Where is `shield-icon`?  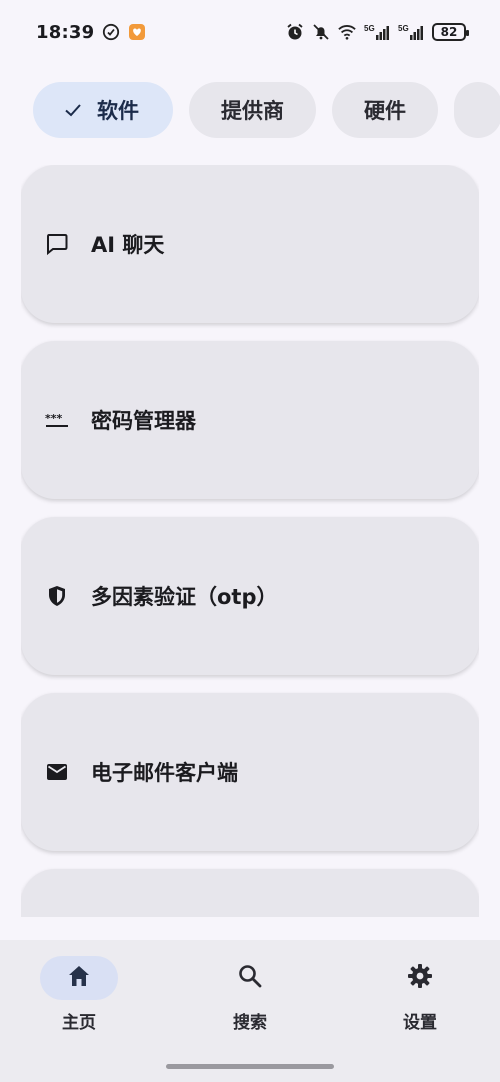
shield-icon is located at coordinates (57, 596).